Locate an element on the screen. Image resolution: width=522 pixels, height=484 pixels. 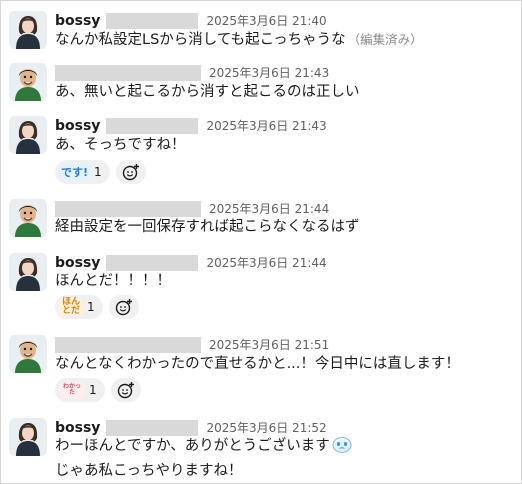
message-text: あ、そっちですね！ is located at coordinates (284, 145).